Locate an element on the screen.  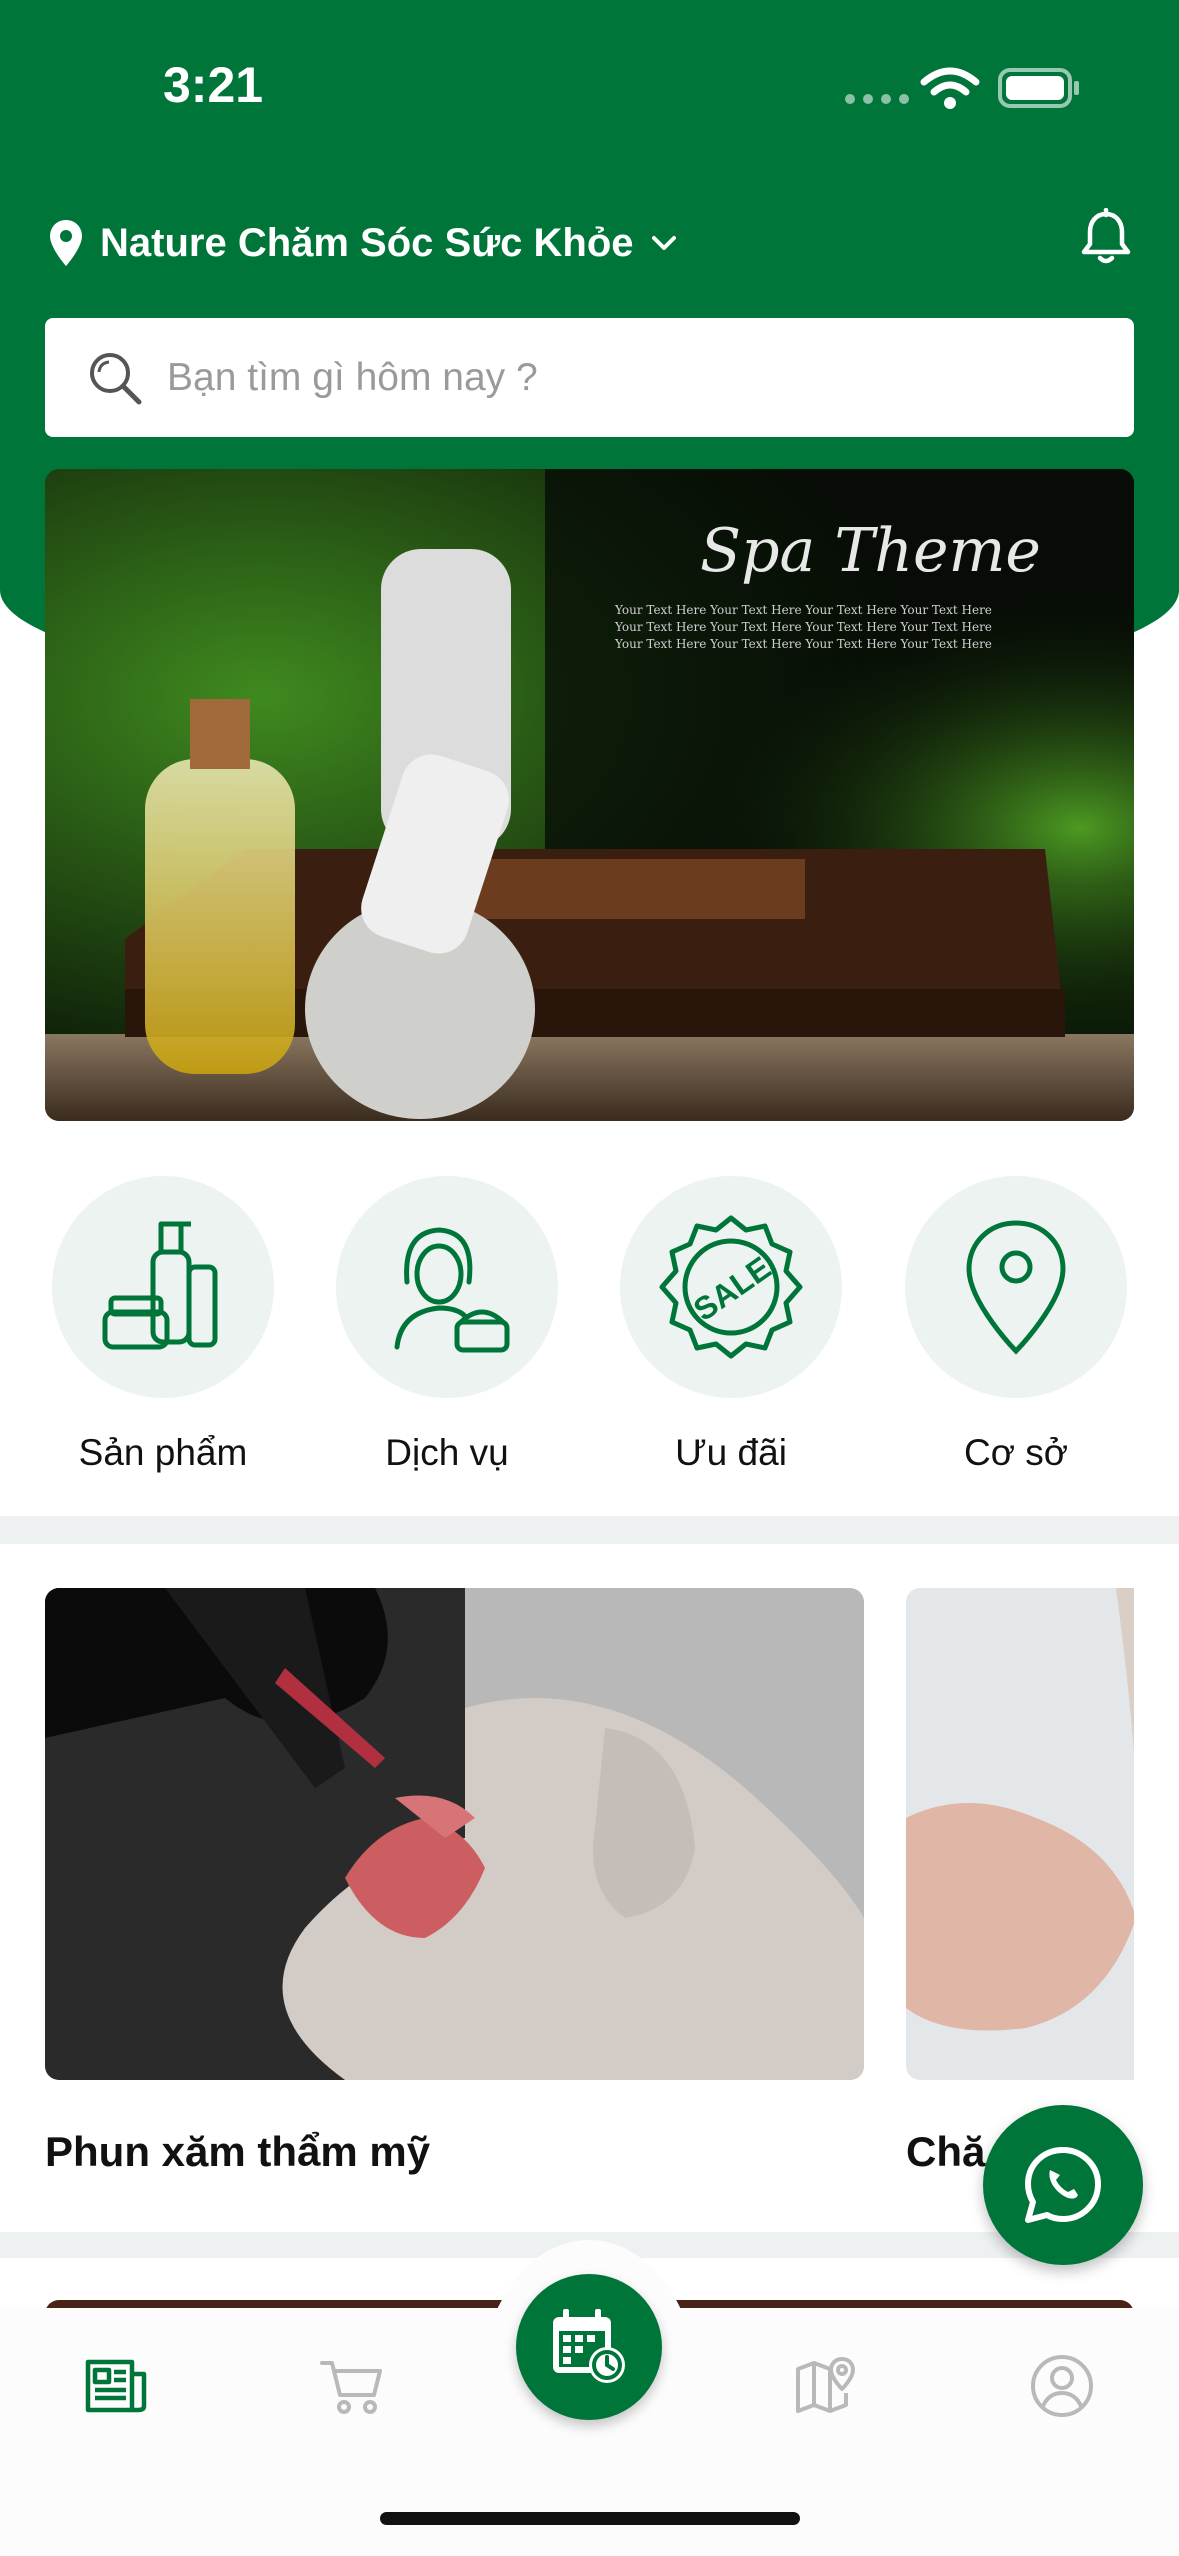
section-divider is located at coordinates (589, 1530).